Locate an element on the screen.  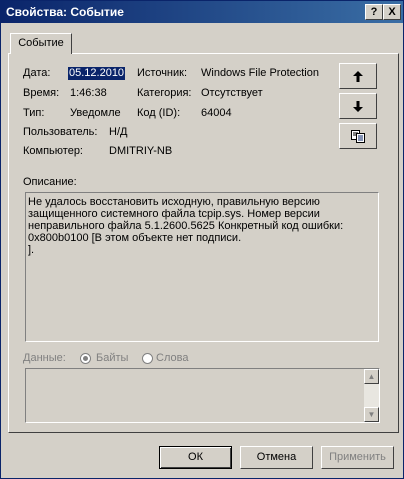
bytes-radio is located at coordinates (85, 358).